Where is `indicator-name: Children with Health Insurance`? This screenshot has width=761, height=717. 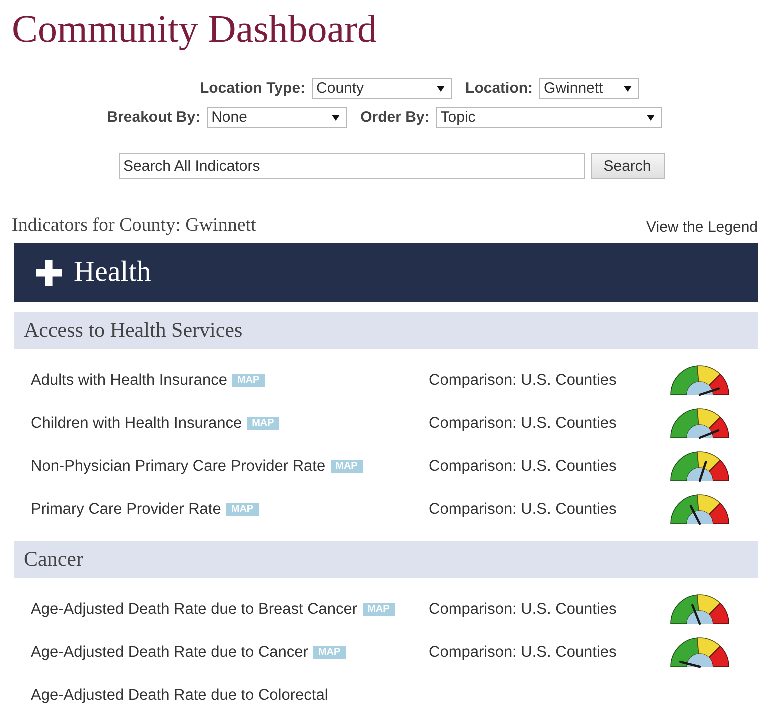
indicator-name: Children with Health Insurance is located at coordinates (136, 423).